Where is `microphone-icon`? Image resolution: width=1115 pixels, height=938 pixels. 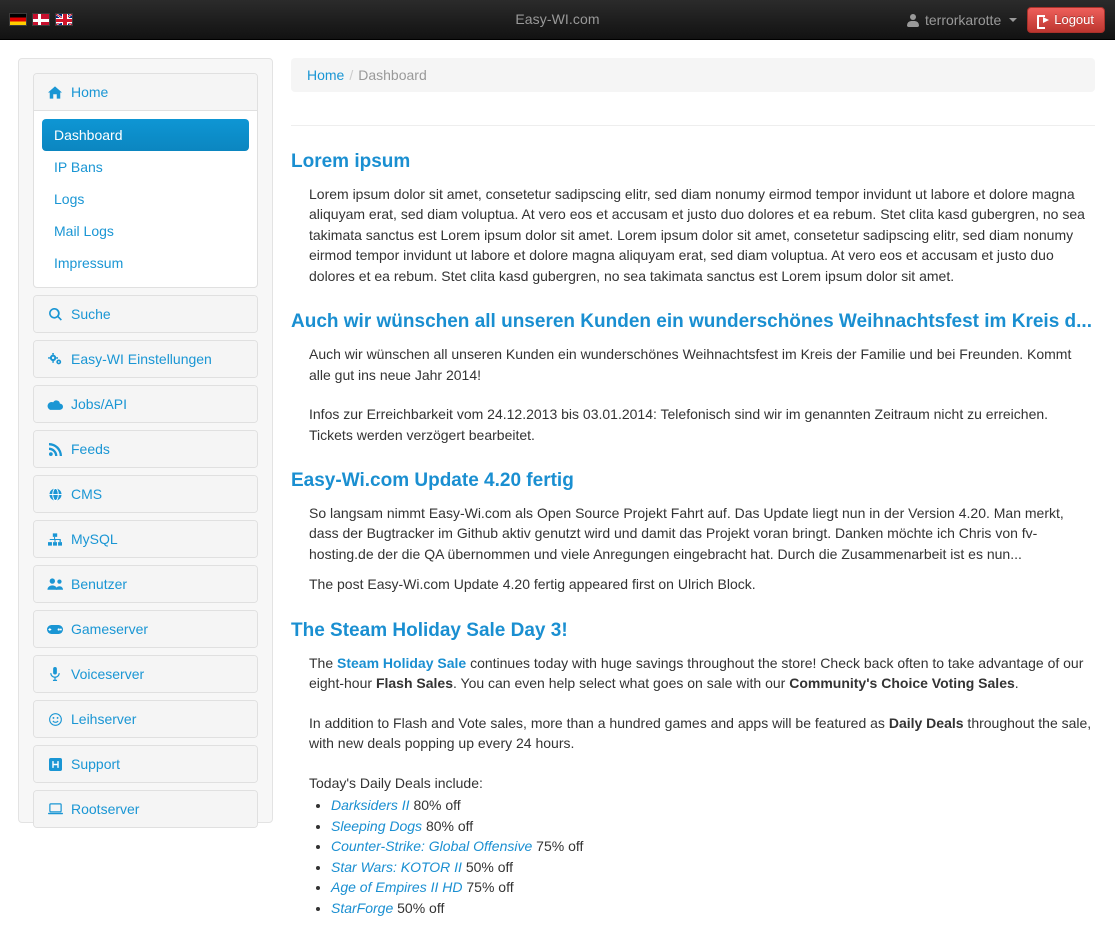
microphone-icon is located at coordinates (55, 674).